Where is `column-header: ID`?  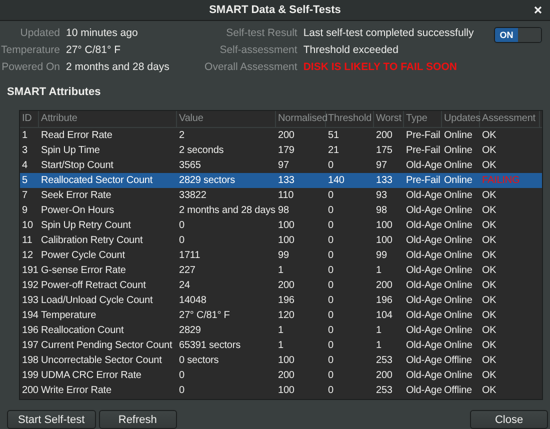 column-header: ID is located at coordinates (29, 119).